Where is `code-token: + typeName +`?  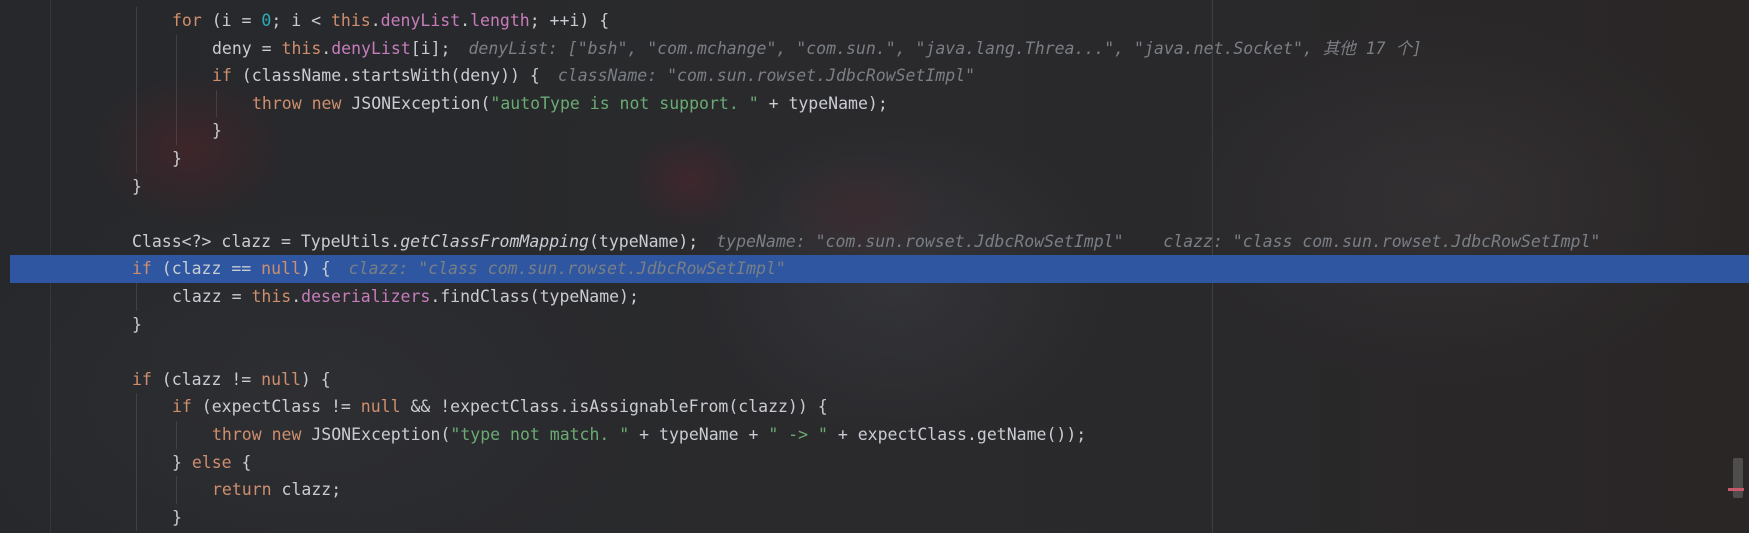
code-token: + typeName + is located at coordinates (699, 434).